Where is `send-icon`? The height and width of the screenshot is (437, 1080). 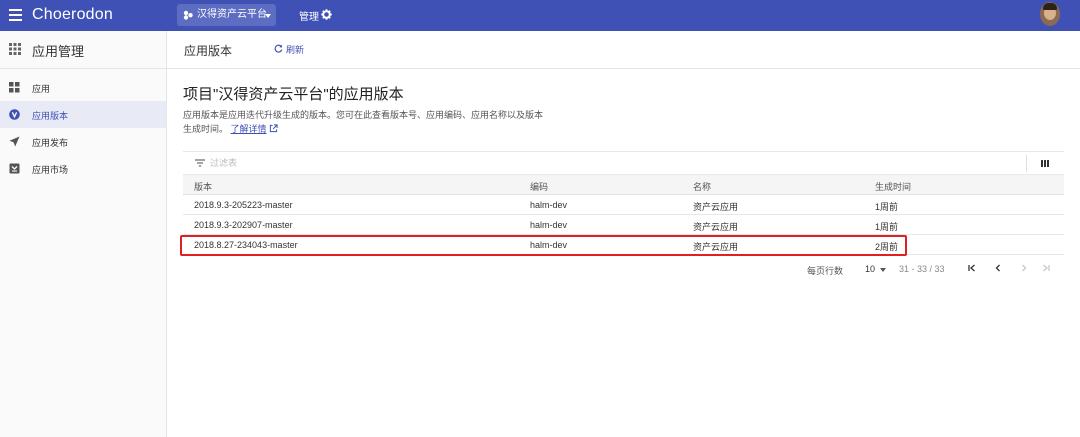 send-icon is located at coordinates (14, 141).